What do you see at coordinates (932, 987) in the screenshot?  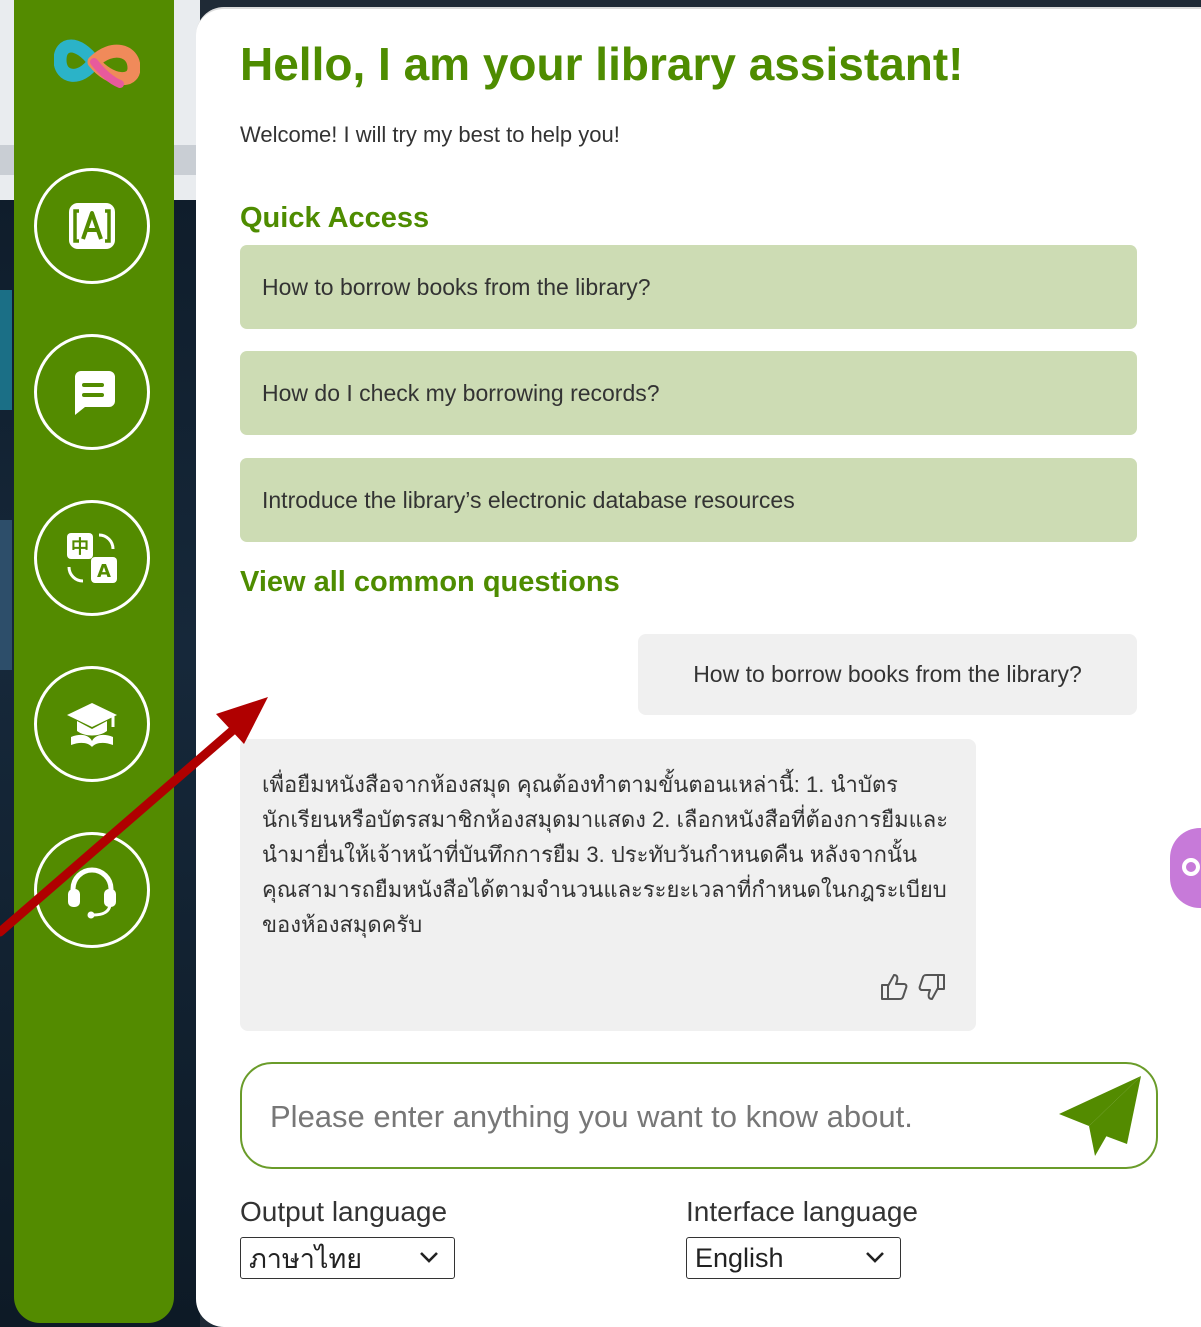 I see `thumbs-down-icon` at bounding box center [932, 987].